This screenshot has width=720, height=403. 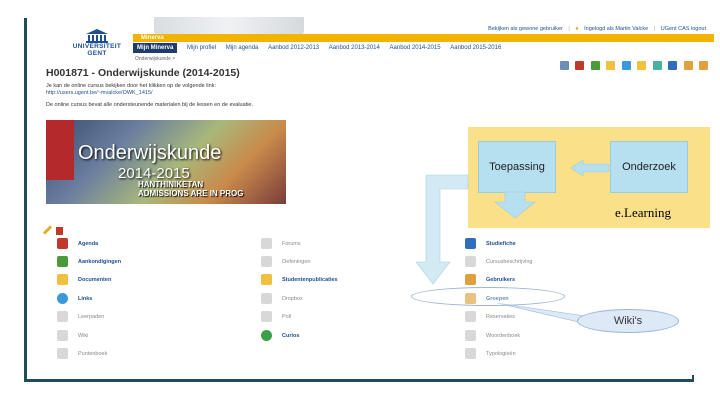 What do you see at coordinates (296, 262) in the screenshot?
I see `tool-label: Oefeningen` at bounding box center [296, 262].